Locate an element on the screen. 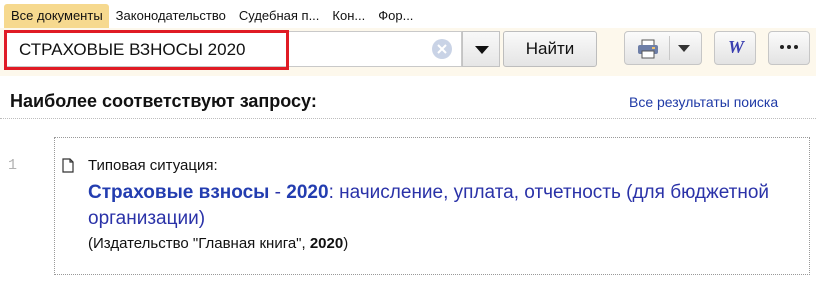 The width and height of the screenshot is (816, 283). source-year: 2020 is located at coordinates (326, 243).